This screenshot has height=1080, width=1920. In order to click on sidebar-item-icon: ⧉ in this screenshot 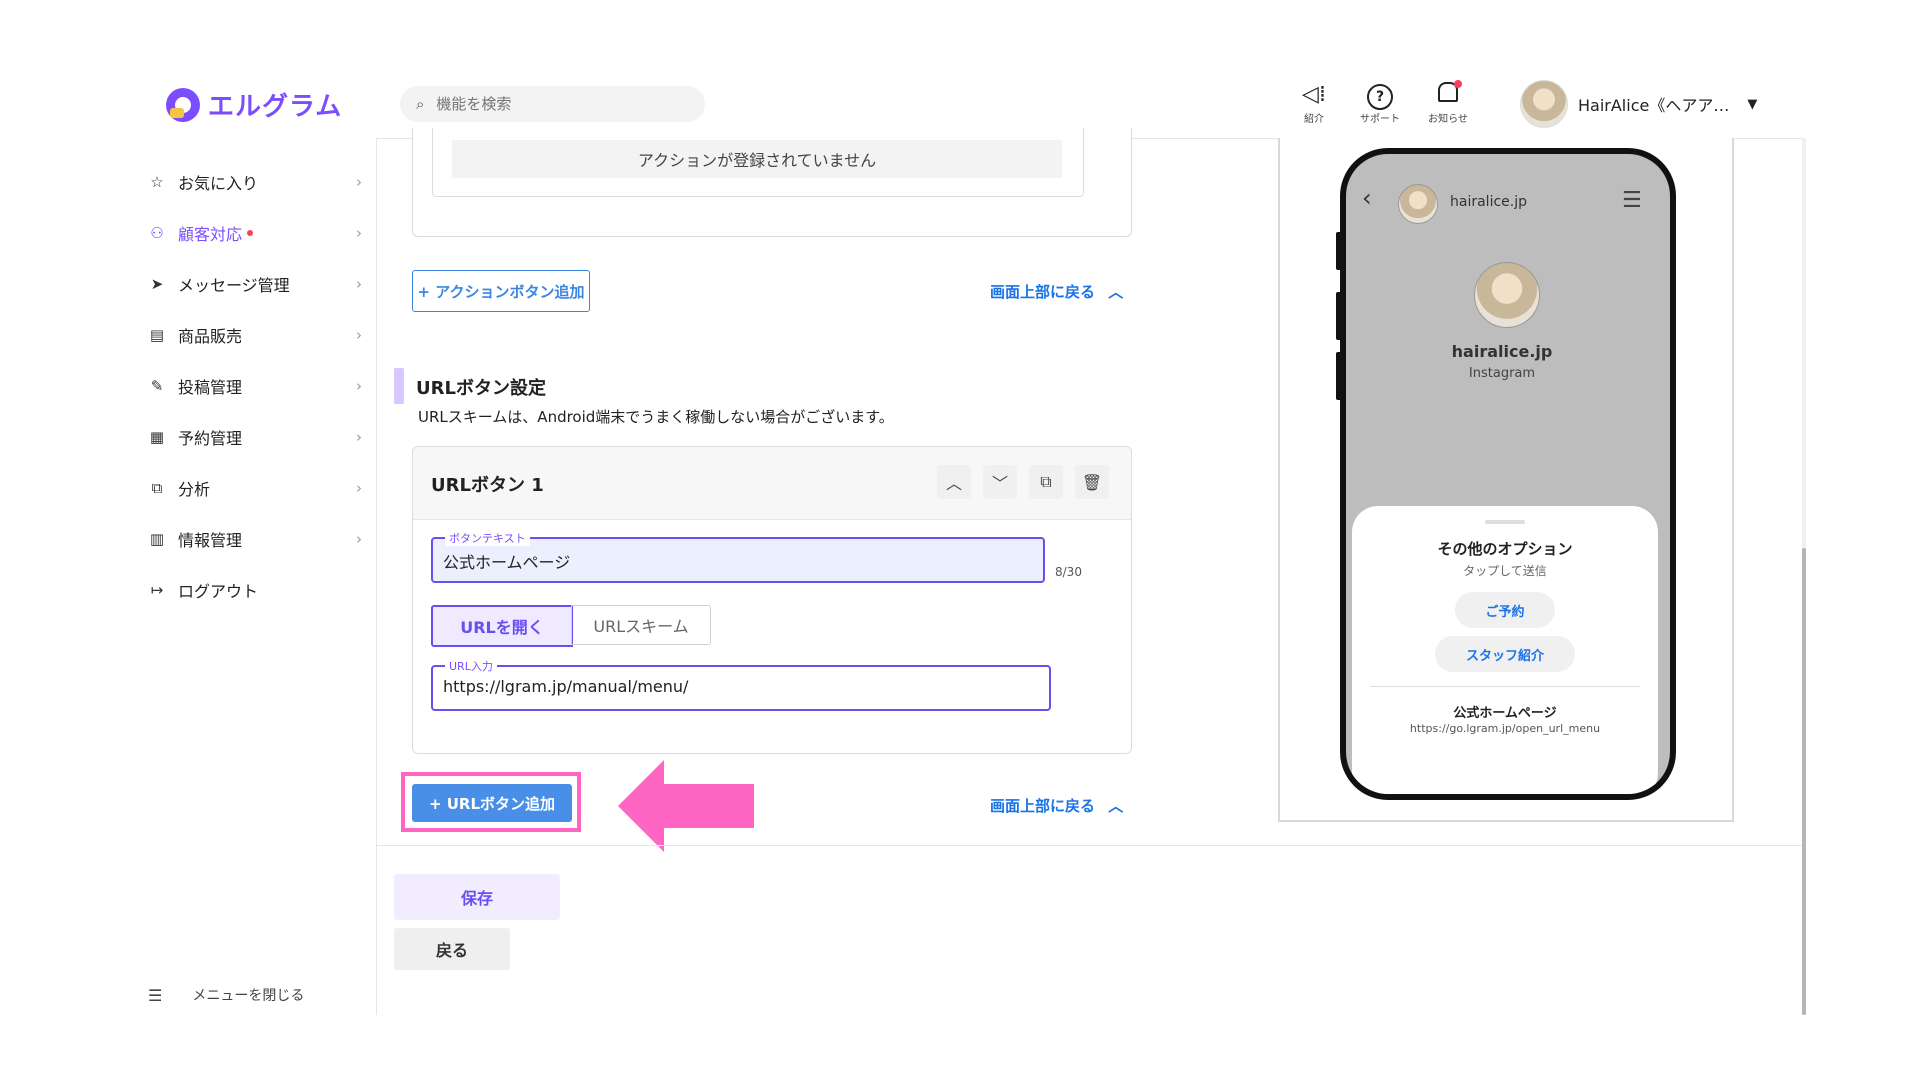, I will do `click(157, 487)`.